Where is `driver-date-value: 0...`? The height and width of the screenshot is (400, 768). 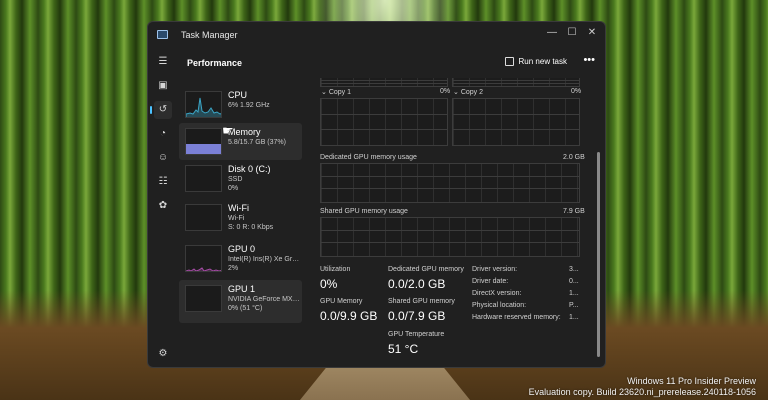 driver-date-value: 0... is located at coordinates (574, 281).